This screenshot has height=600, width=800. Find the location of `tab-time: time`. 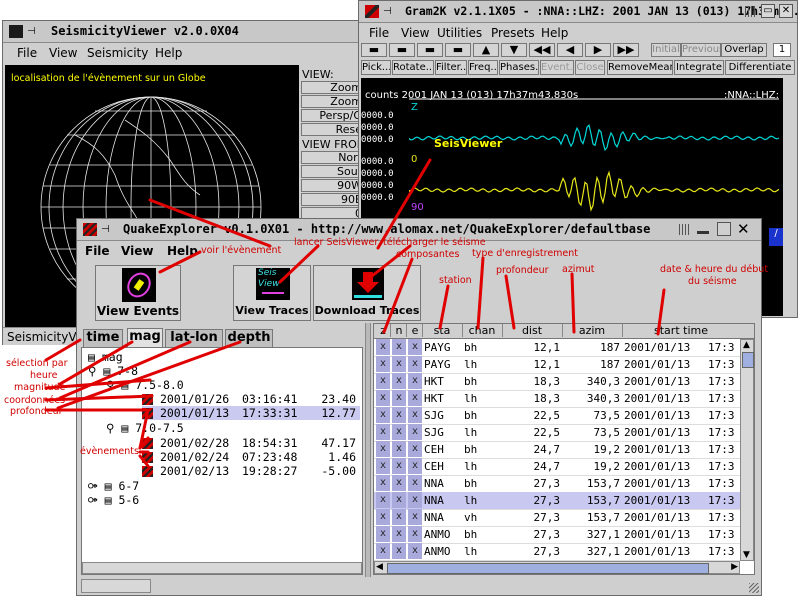

tab-time: time is located at coordinates (103, 338).